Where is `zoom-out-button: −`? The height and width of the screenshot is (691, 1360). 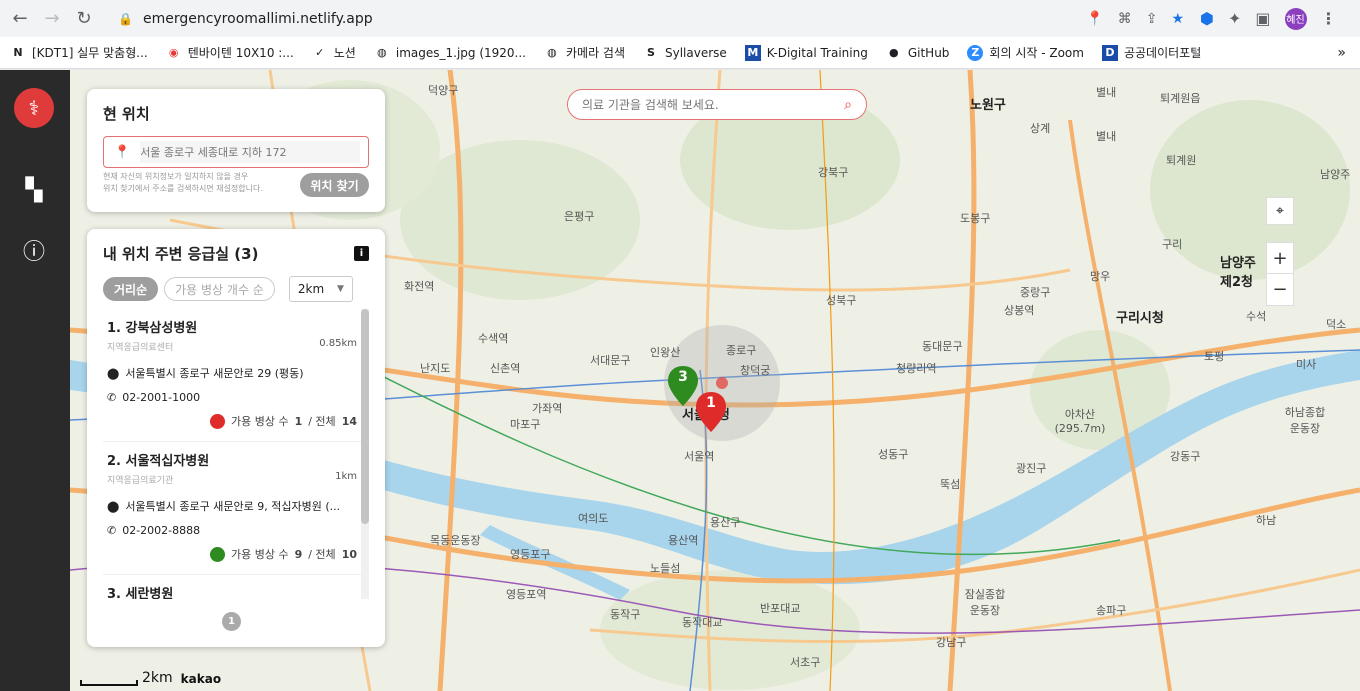 zoom-out-button: − is located at coordinates (1280, 289).